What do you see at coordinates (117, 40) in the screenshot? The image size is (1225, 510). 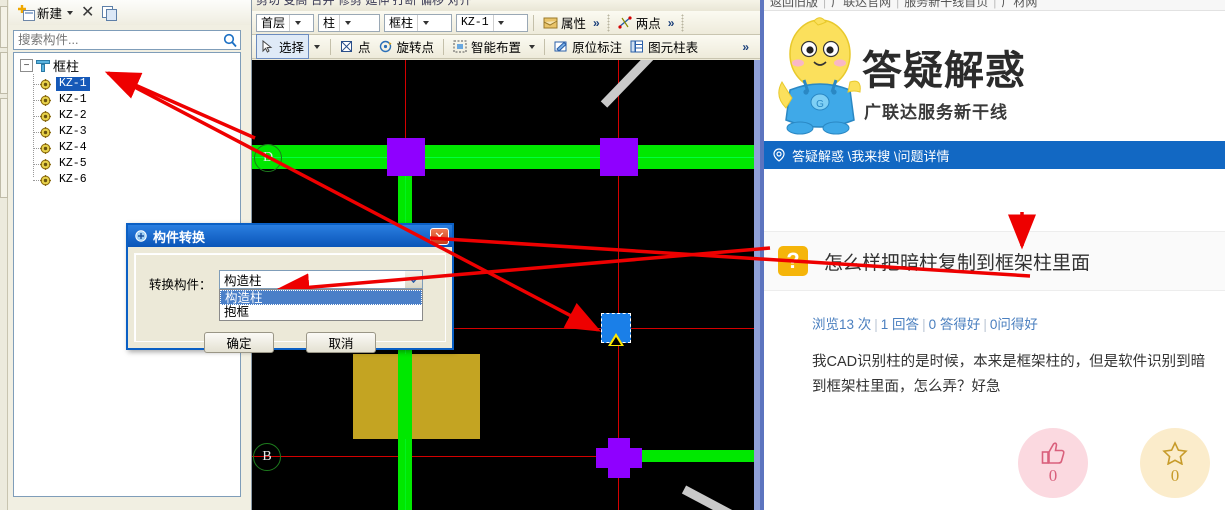 I see `search-input` at bounding box center [117, 40].